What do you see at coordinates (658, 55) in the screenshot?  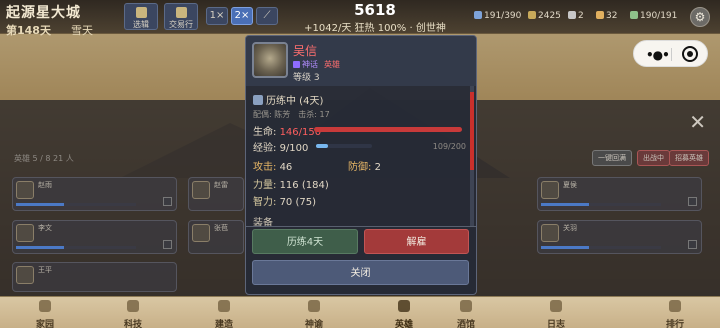 I see `more-menu-icon: •●•` at bounding box center [658, 55].